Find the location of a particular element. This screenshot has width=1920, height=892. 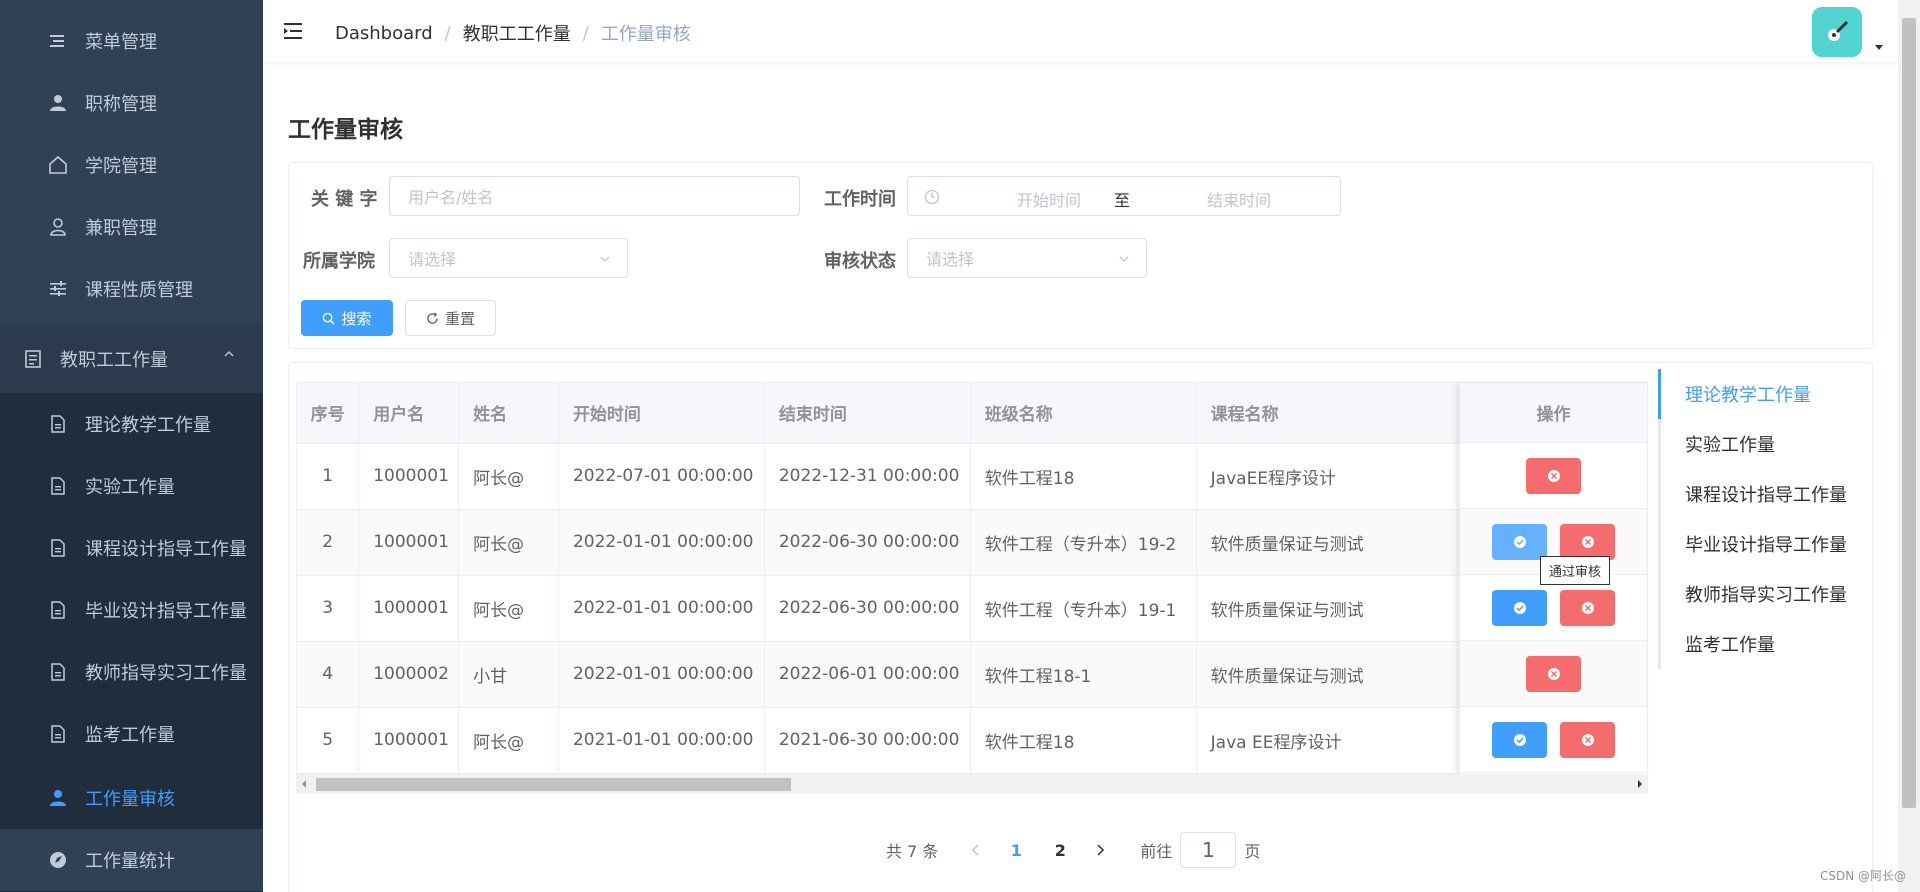

sidebar-item-graduation-design: 毕业设计指导工作量 is located at coordinates (131, 610).